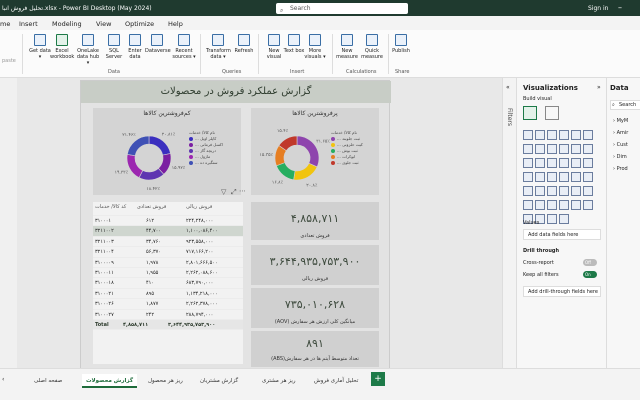 Image resolution: width=640 pixels, height=400 pixels. Describe the element at coordinates (175, 24) in the screenshot. I see `menu-help: Help` at that location.